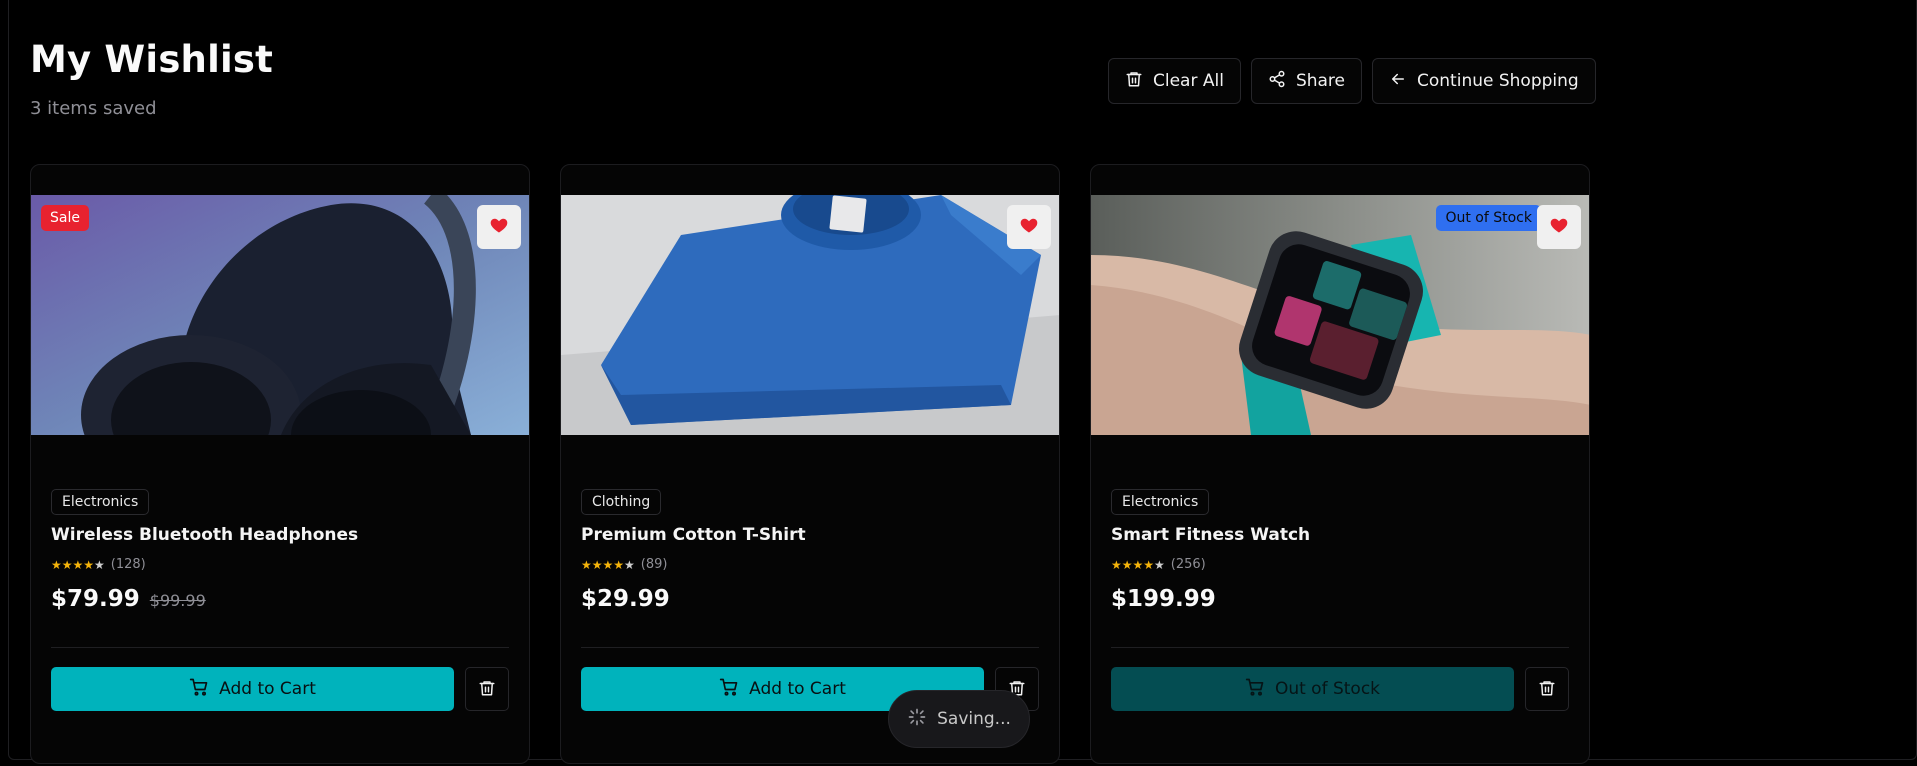 The height and width of the screenshot is (766, 1917). What do you see at coordinates (177, 600) in the screenshot?
I see `original-price: $99.99` at bounding box center [177, 600].